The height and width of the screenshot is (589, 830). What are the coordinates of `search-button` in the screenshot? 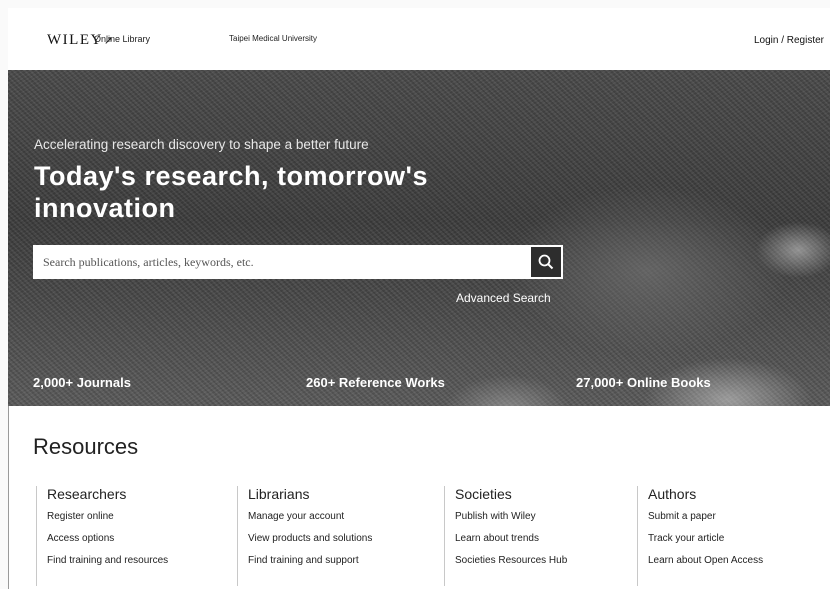 It's located at (546, 262).